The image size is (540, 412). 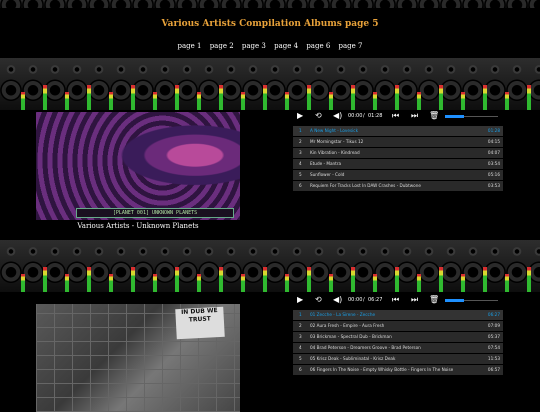 I want to click on track-duration: 05:16, so click(x=493, y=174).